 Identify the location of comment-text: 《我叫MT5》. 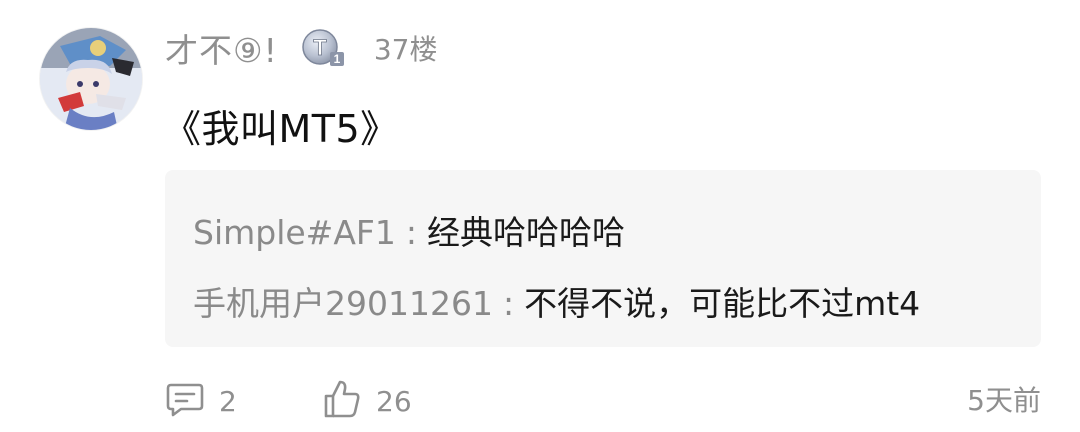
(281, 129).